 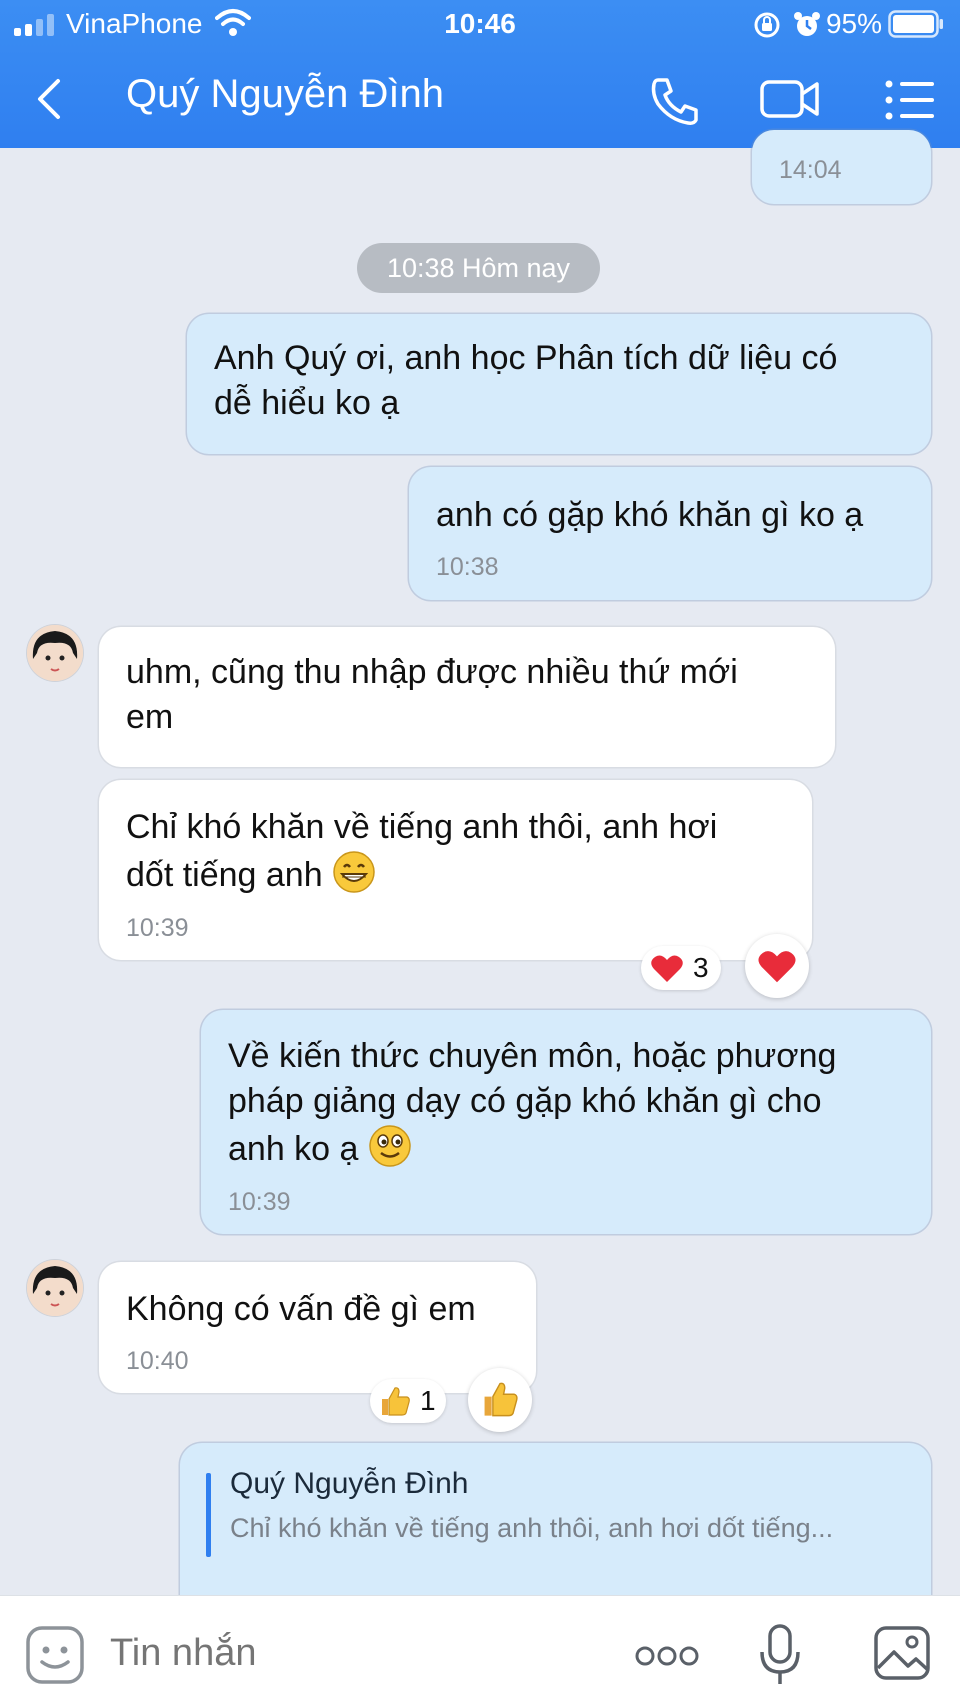 What do you see at coordinates (349, 1483) in the screenshot?
I see `quoted-author: Quý Nguyễn Đình` at bounding box center [349, 1483].